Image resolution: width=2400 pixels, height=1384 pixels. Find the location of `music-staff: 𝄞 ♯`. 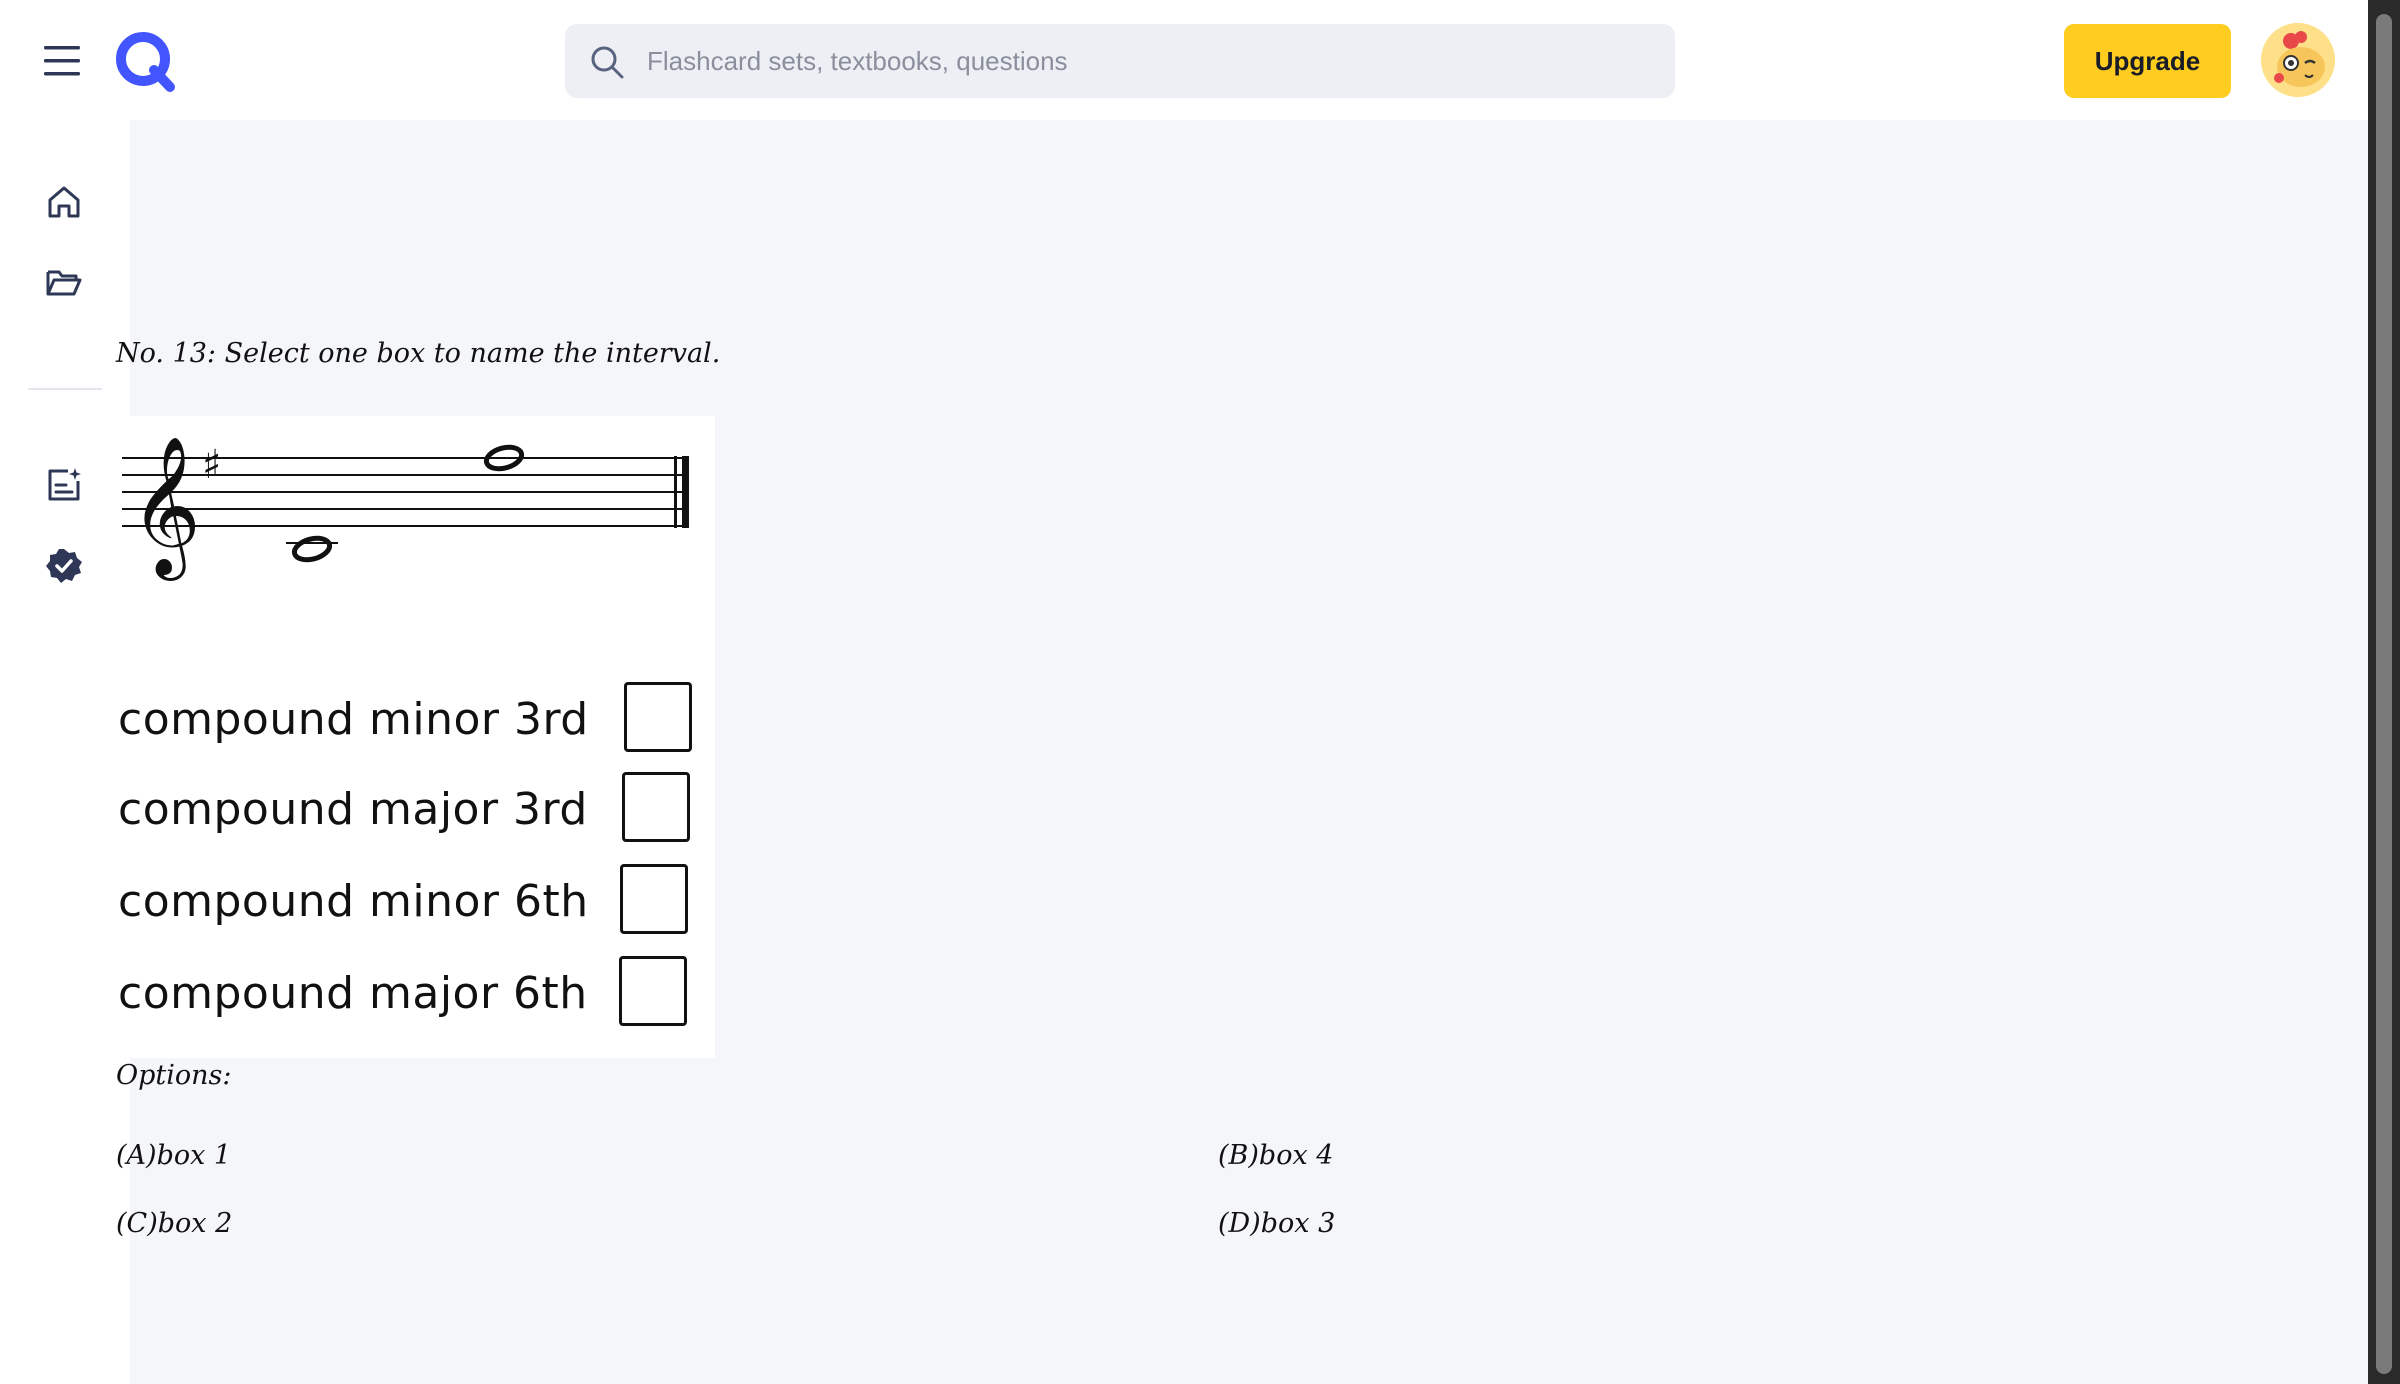

music-staff: 𝄞 ♯ is located at coordinates (405, 508).